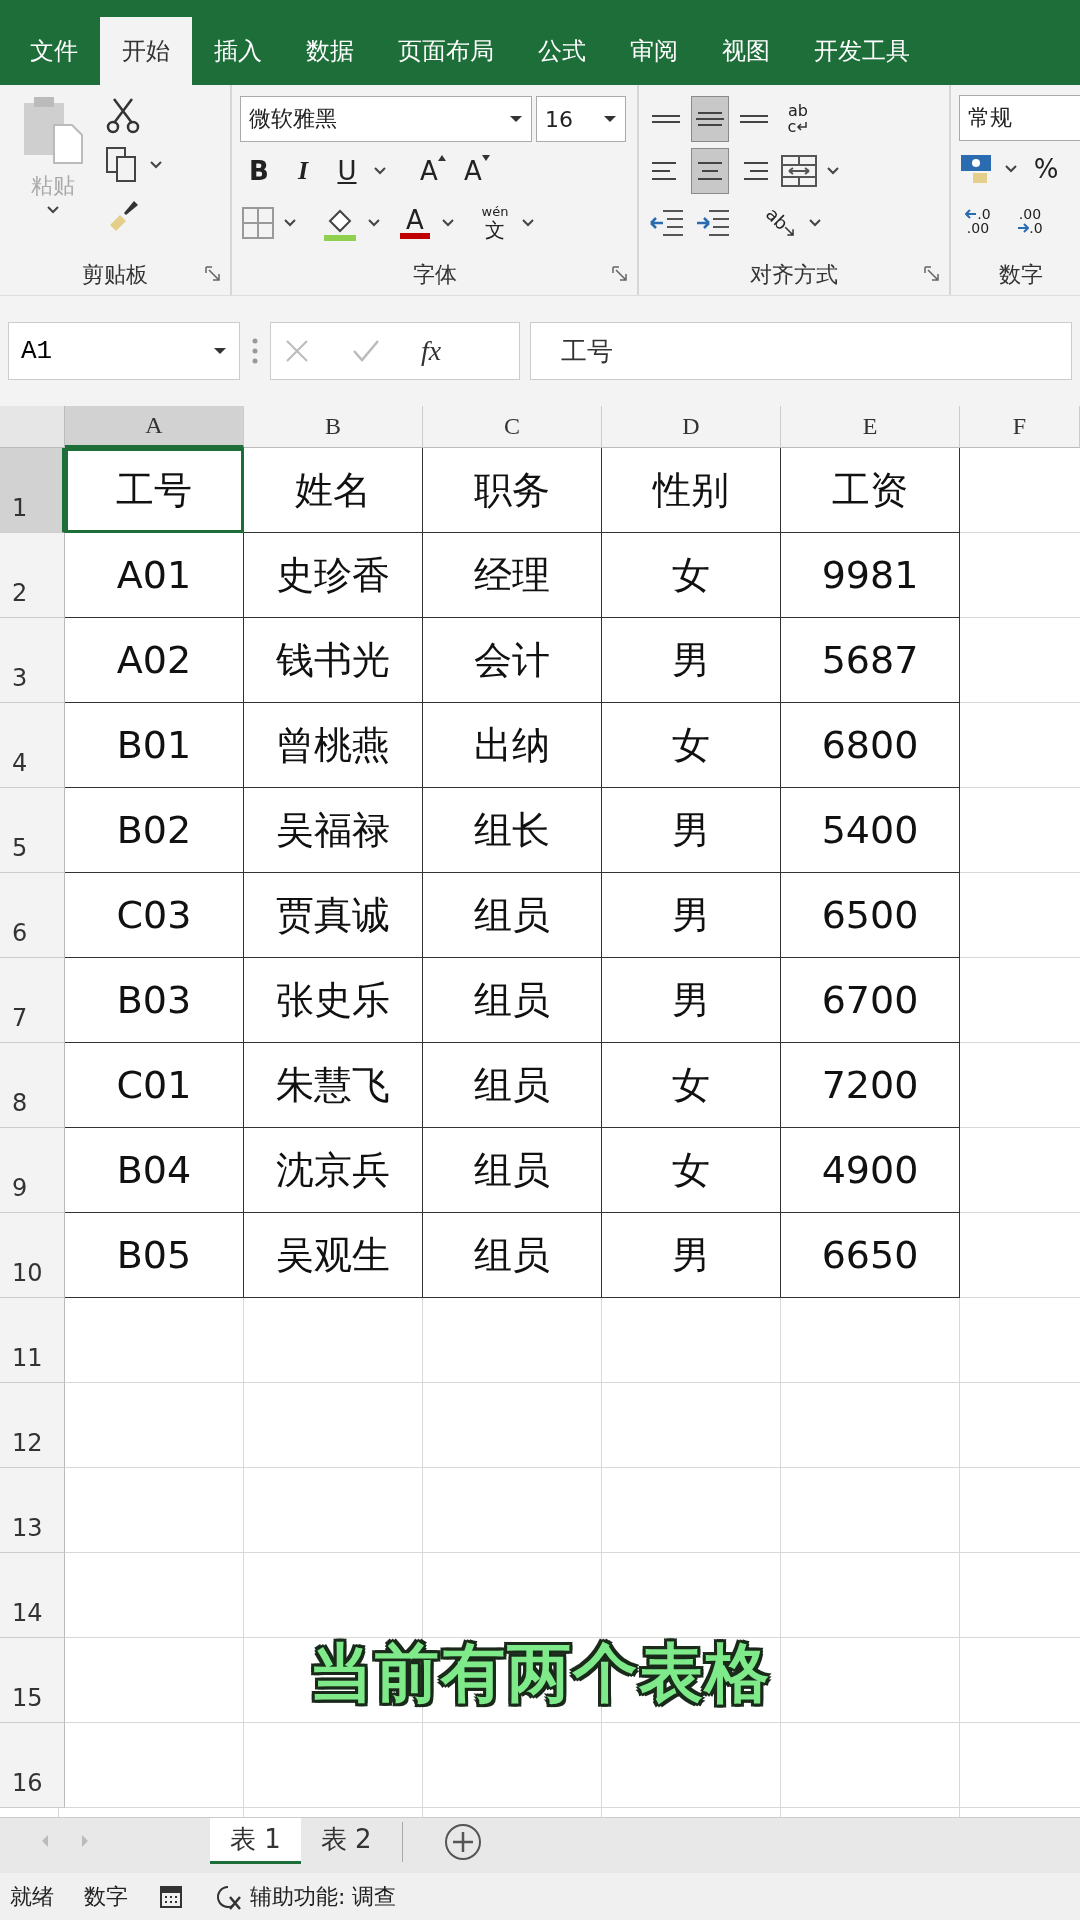  Describe the element at coordinates (462, 1842) in the screenshot. I see `add-sheet-icon` at that location.